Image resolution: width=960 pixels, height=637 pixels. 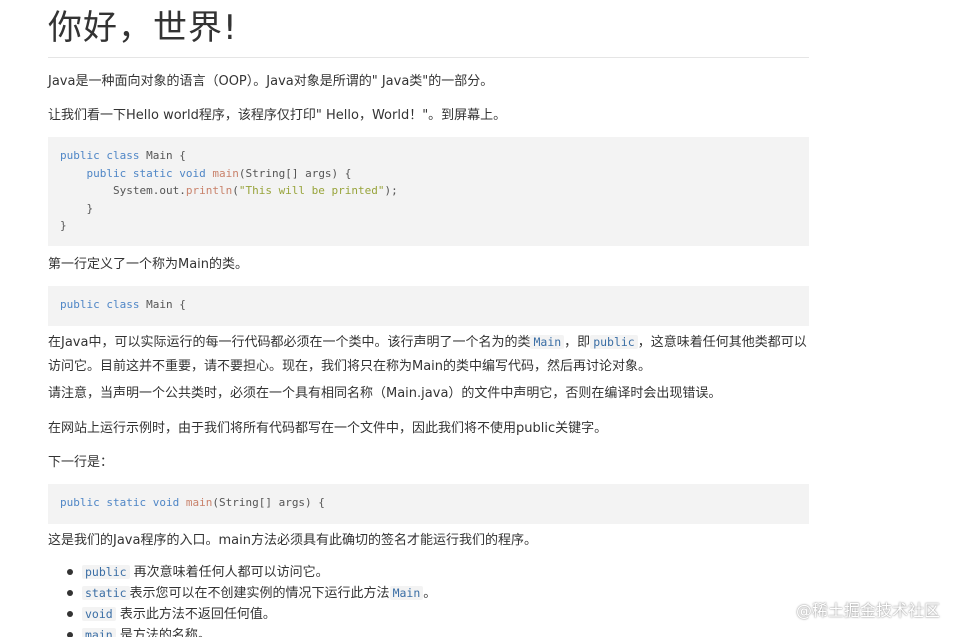 I want to click on inline-code: main, so click(x=99, y=632).